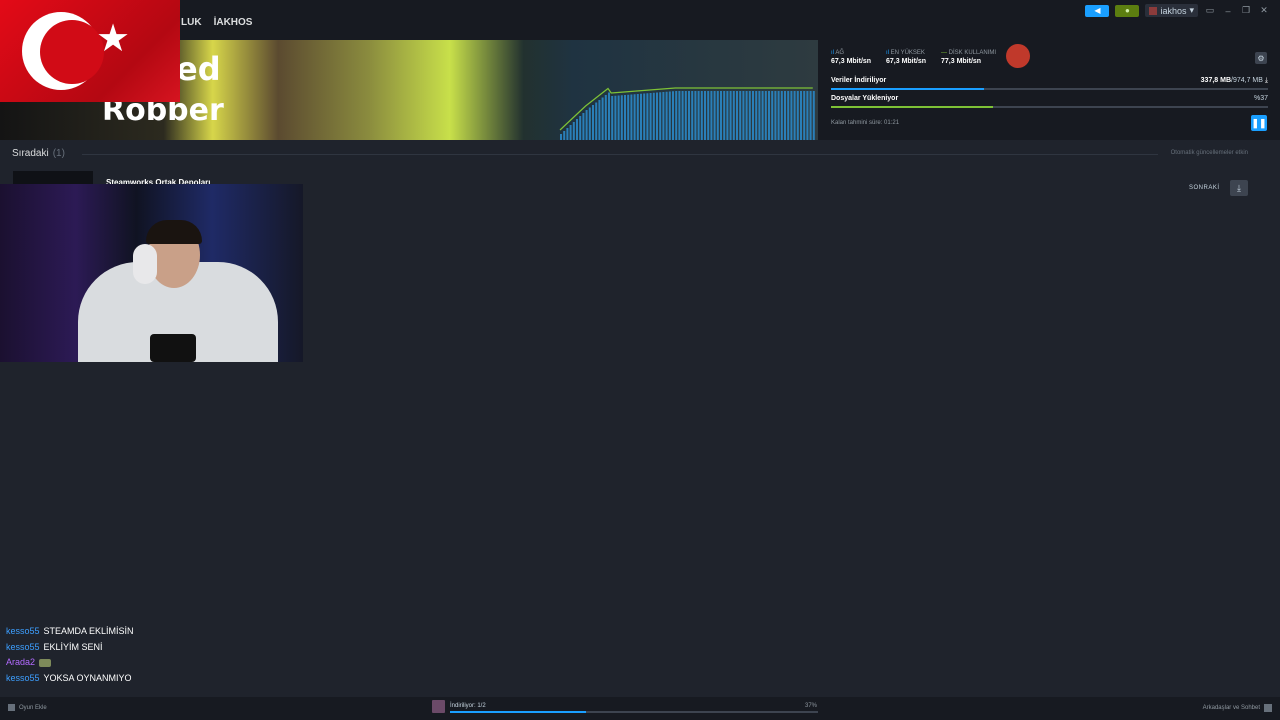 This screenshot has height=720, width=1280. Describe the element at coordinates (233, 22) in the screenshot. I see `menu-item-profile: İAKHOS` at that location.